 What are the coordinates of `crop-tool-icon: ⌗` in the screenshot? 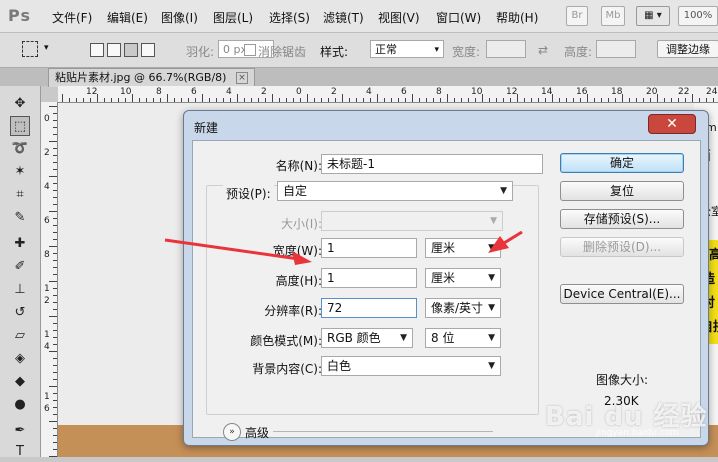 It's located at (20, 195).